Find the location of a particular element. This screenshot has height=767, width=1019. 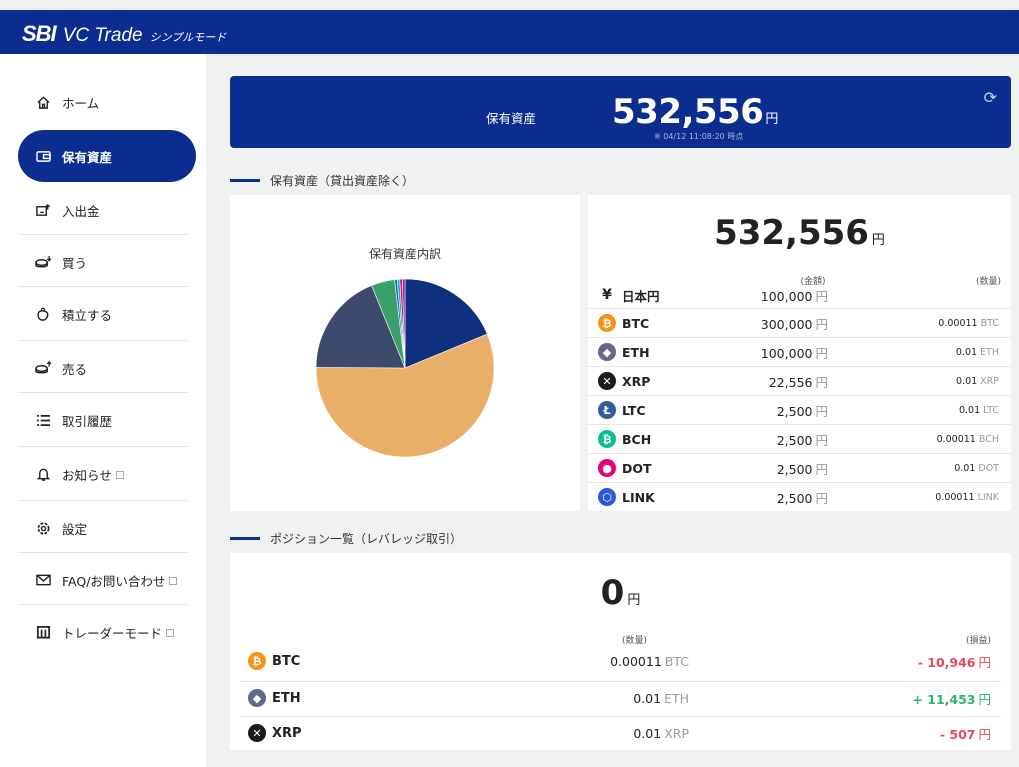

banner-label: 保有資産 is located at coordinates (511, 118).